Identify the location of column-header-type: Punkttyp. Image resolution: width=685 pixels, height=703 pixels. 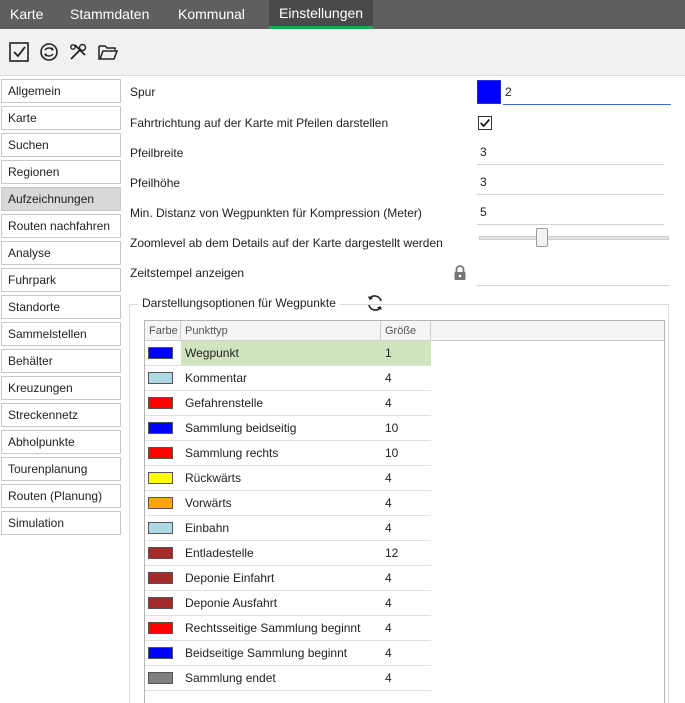
(281, 331).